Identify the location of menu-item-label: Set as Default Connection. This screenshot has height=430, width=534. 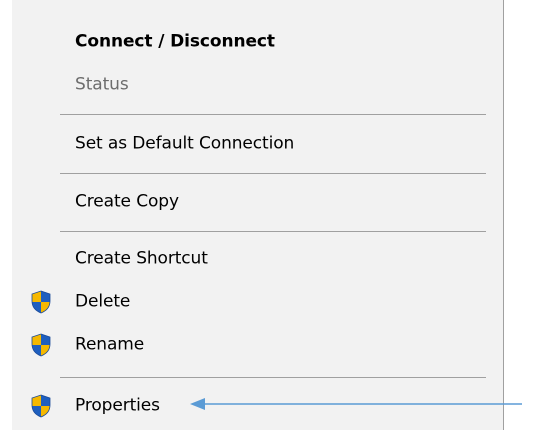
(185, 143).